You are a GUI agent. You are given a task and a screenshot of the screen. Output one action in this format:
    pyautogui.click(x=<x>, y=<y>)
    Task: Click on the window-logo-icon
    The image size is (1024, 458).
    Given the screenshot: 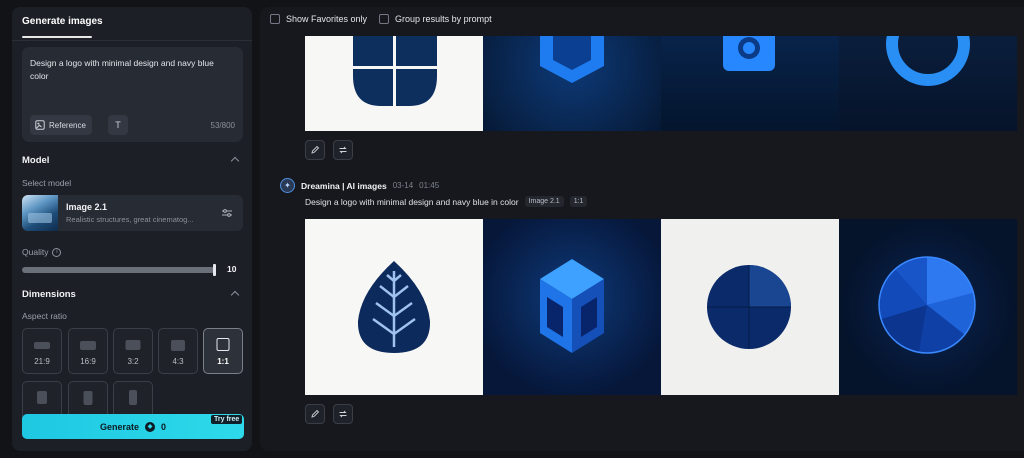 What is the action you would take?
    pyautogui.click(x=395, y=71)
    